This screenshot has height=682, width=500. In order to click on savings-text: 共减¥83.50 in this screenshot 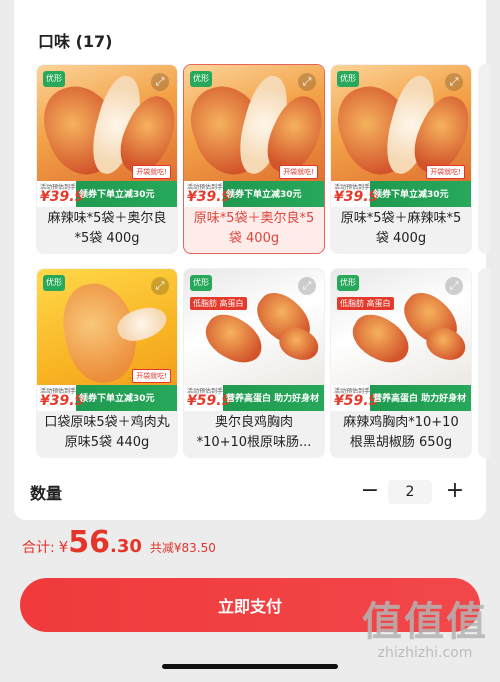, I will do `click(182, 548)`.